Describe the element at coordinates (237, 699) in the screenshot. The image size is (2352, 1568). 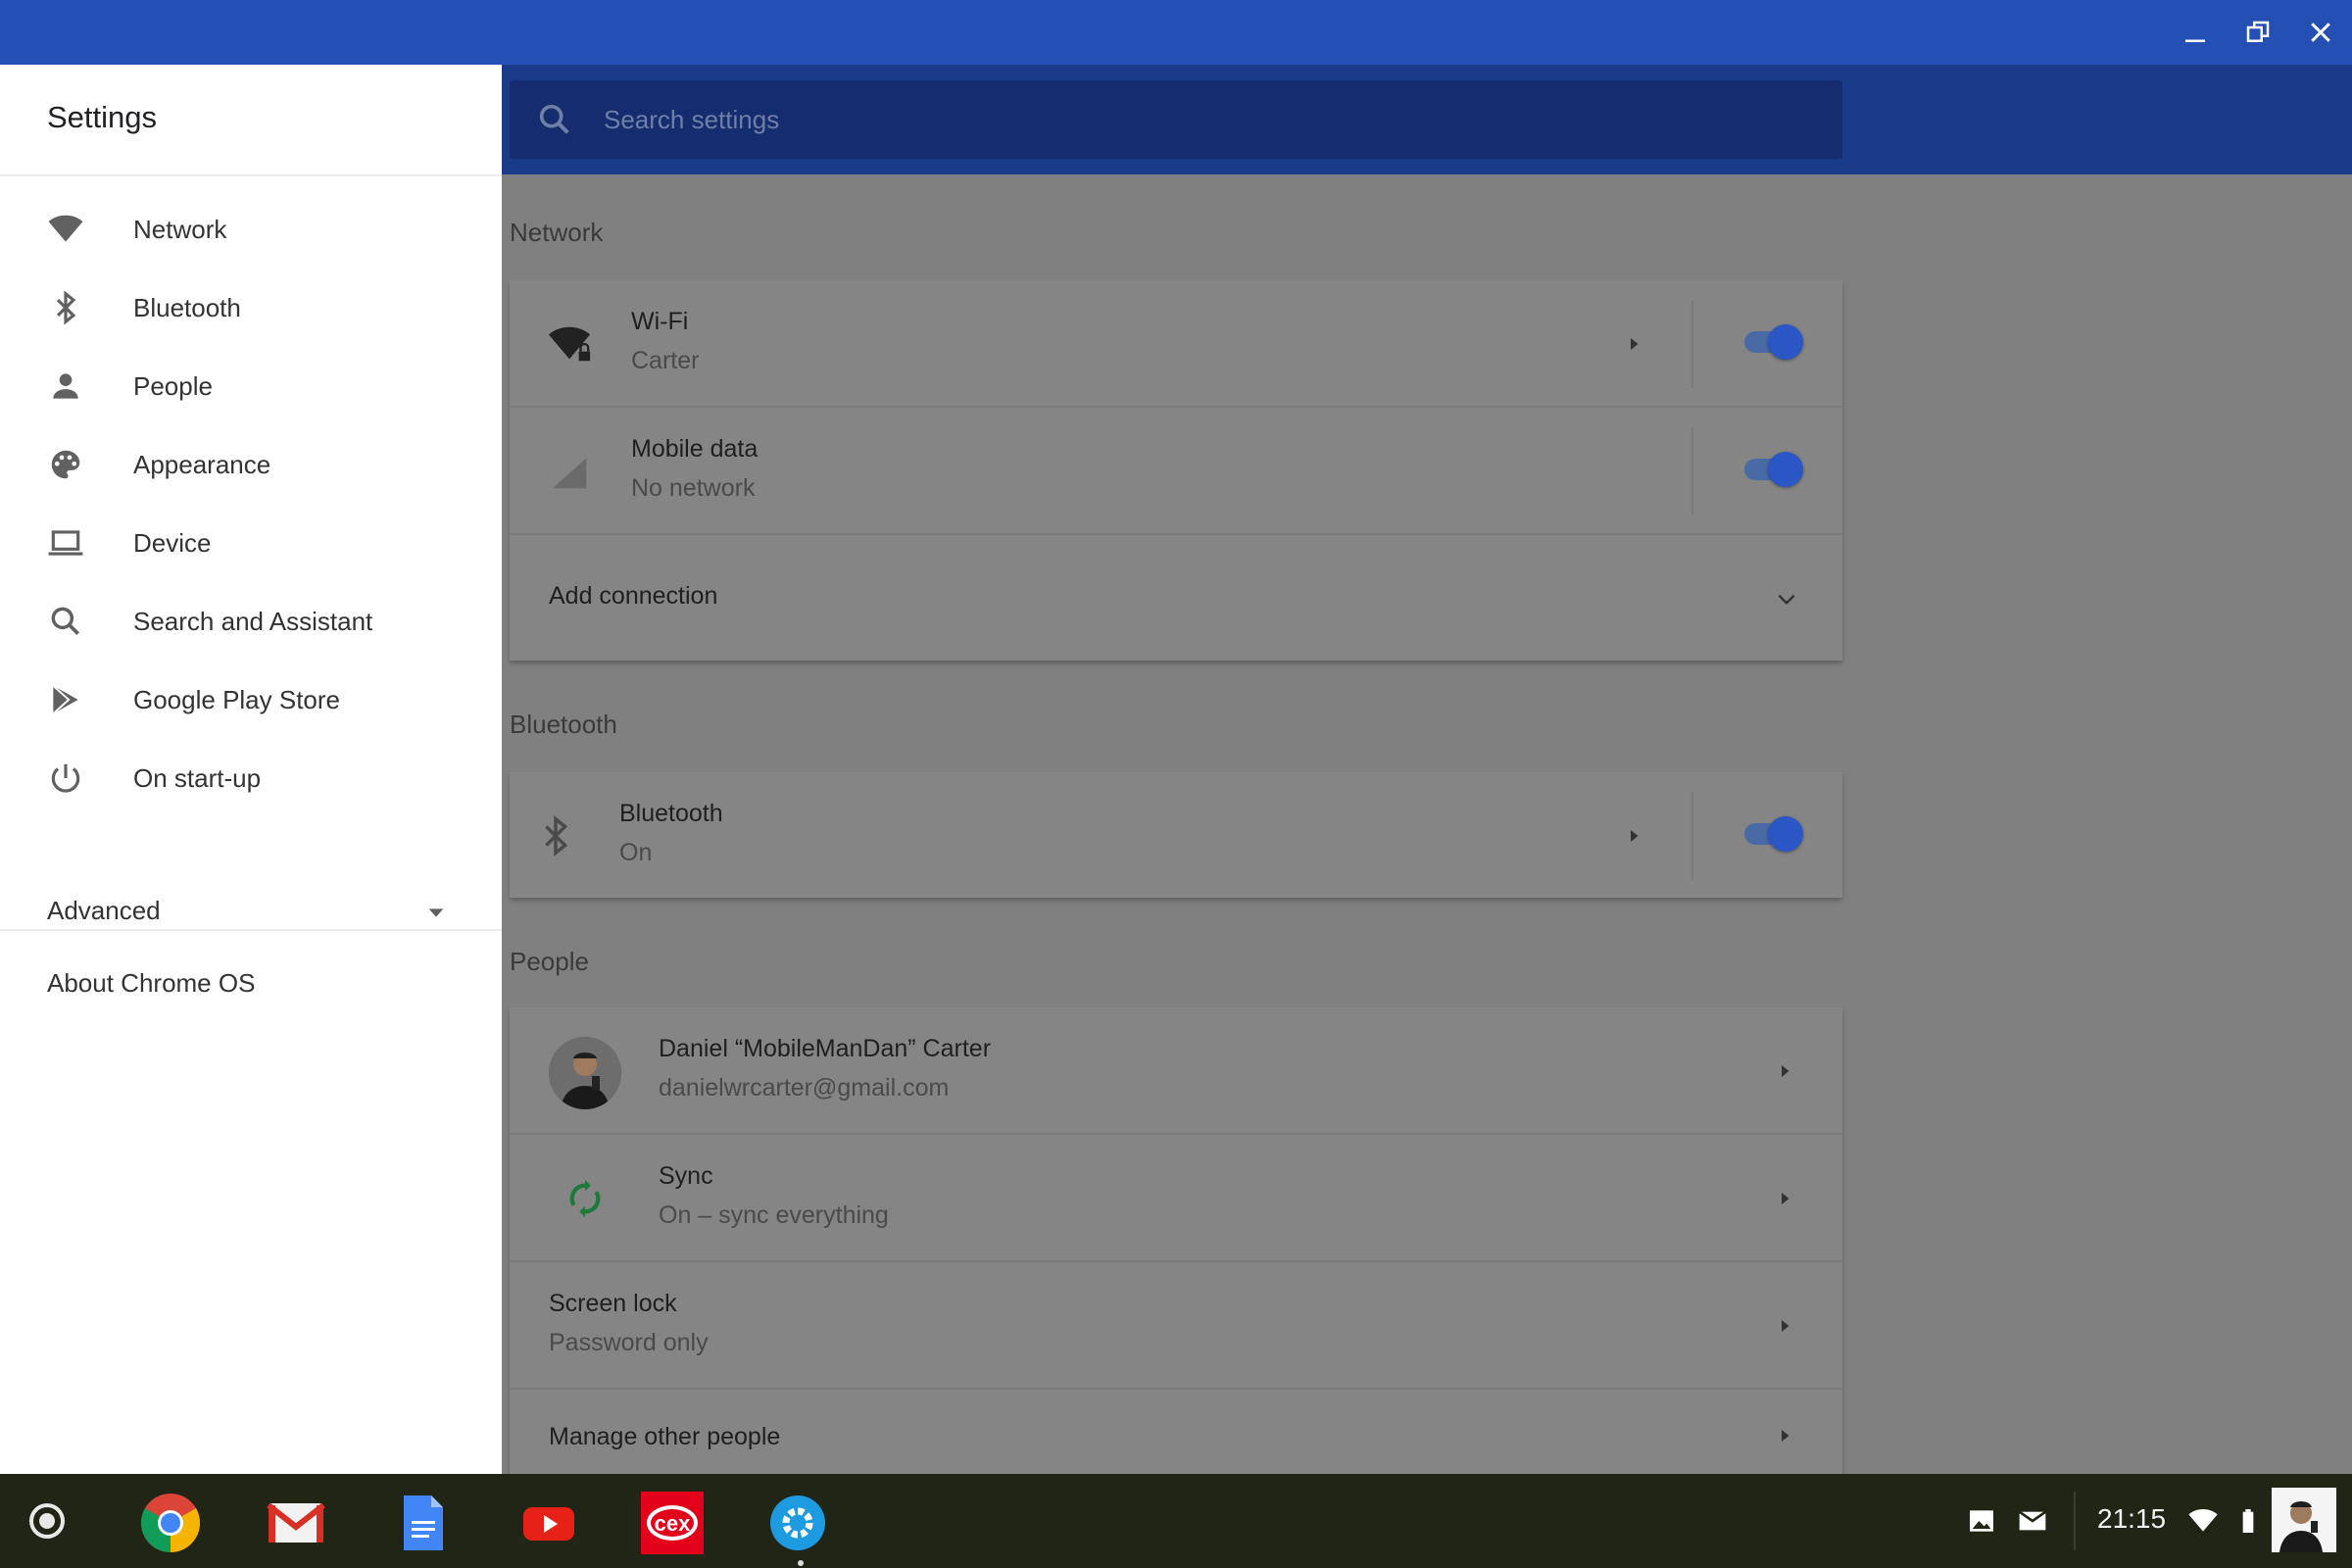
I see `sidebar-item-label: Google Play Store` at that location.